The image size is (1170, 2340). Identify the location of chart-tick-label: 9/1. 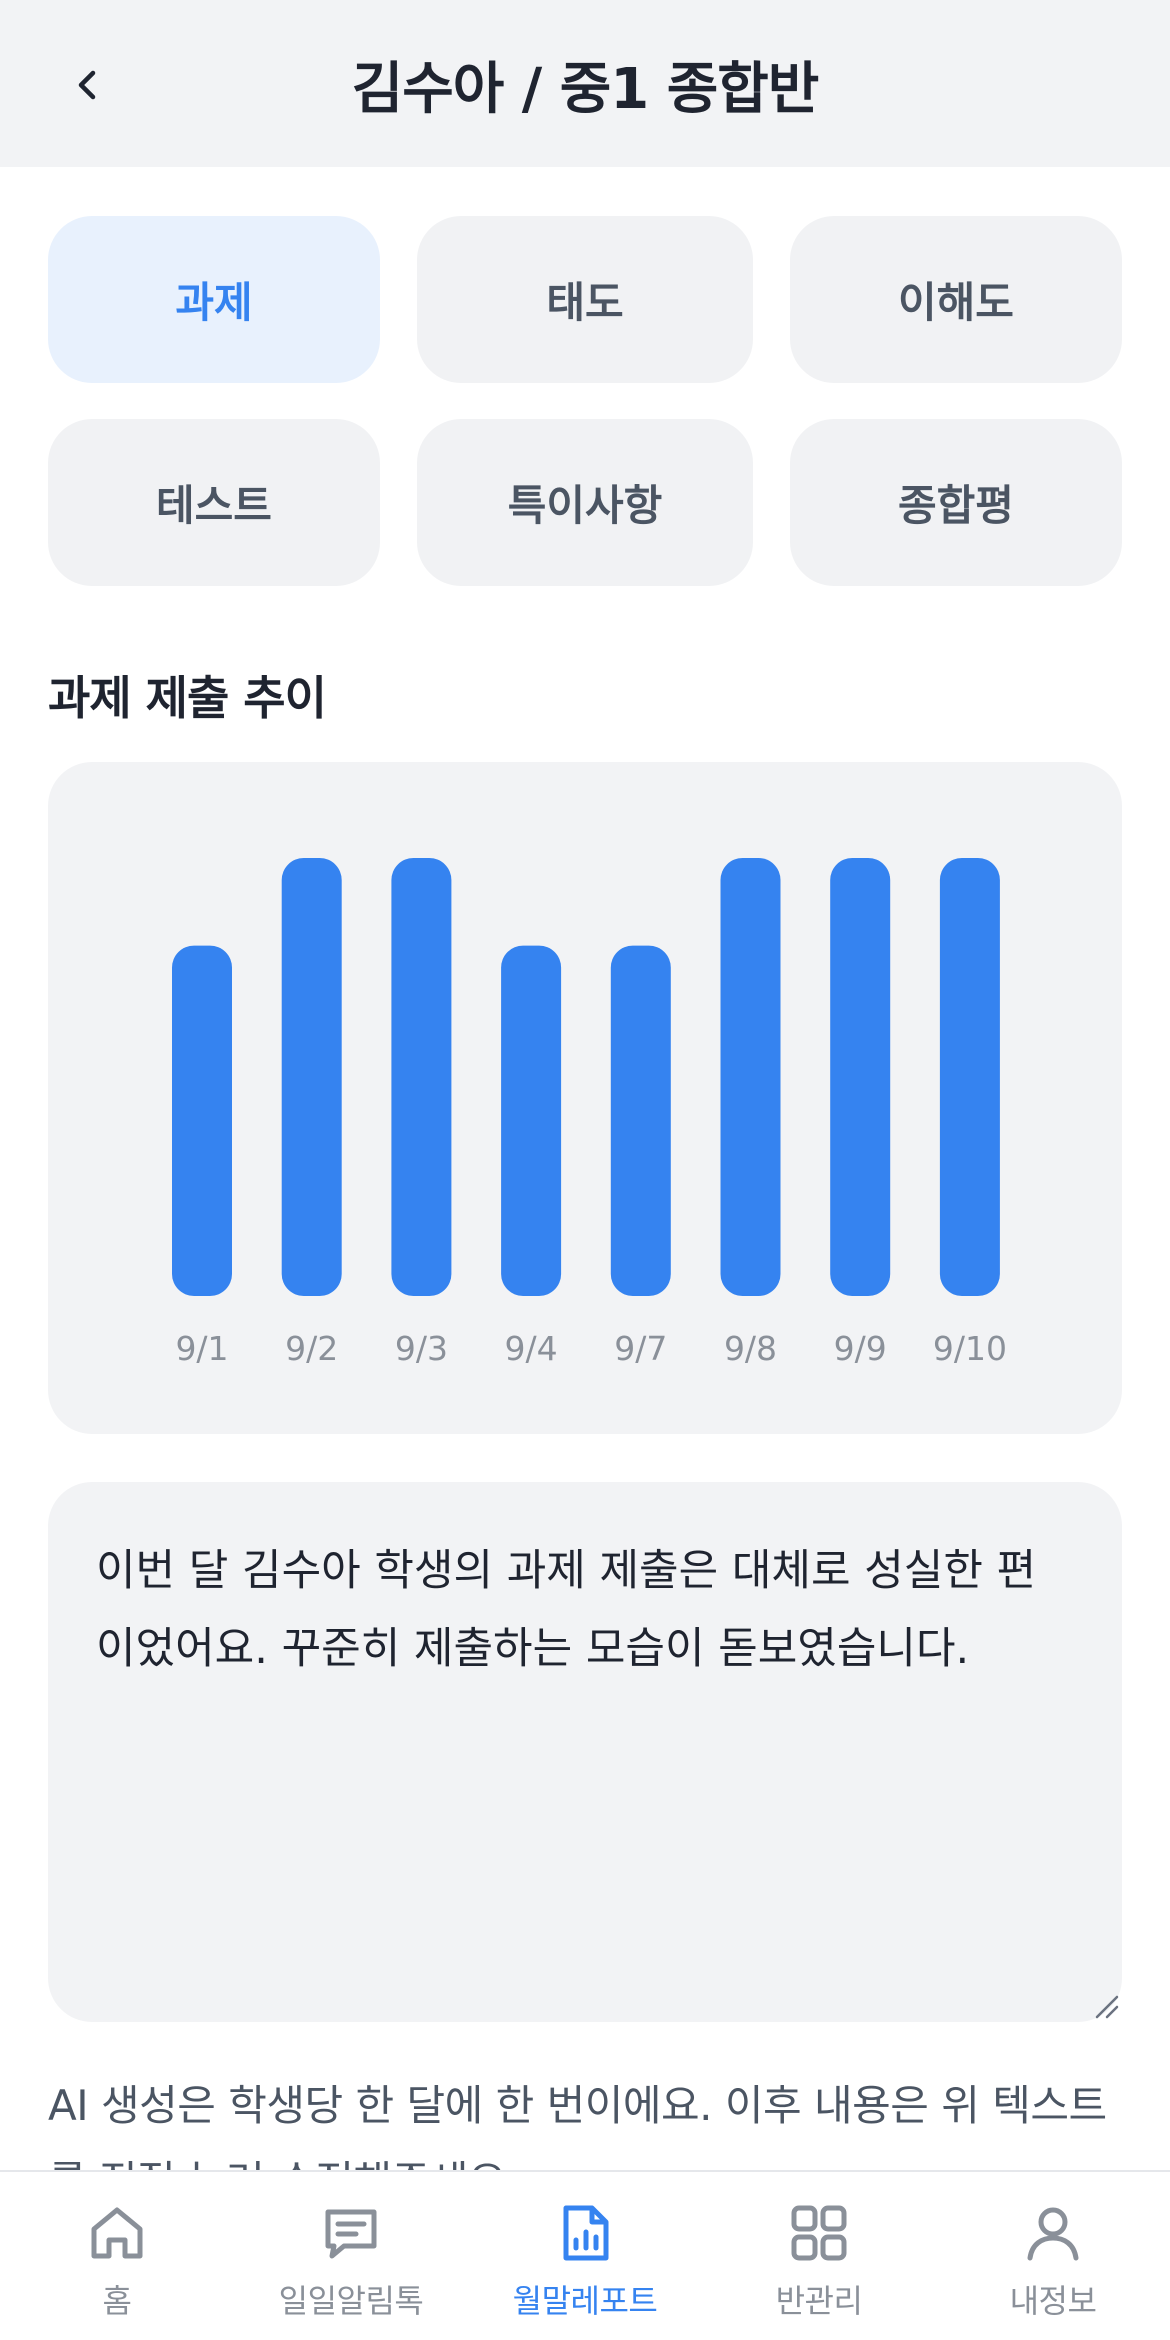
(201, 1348).